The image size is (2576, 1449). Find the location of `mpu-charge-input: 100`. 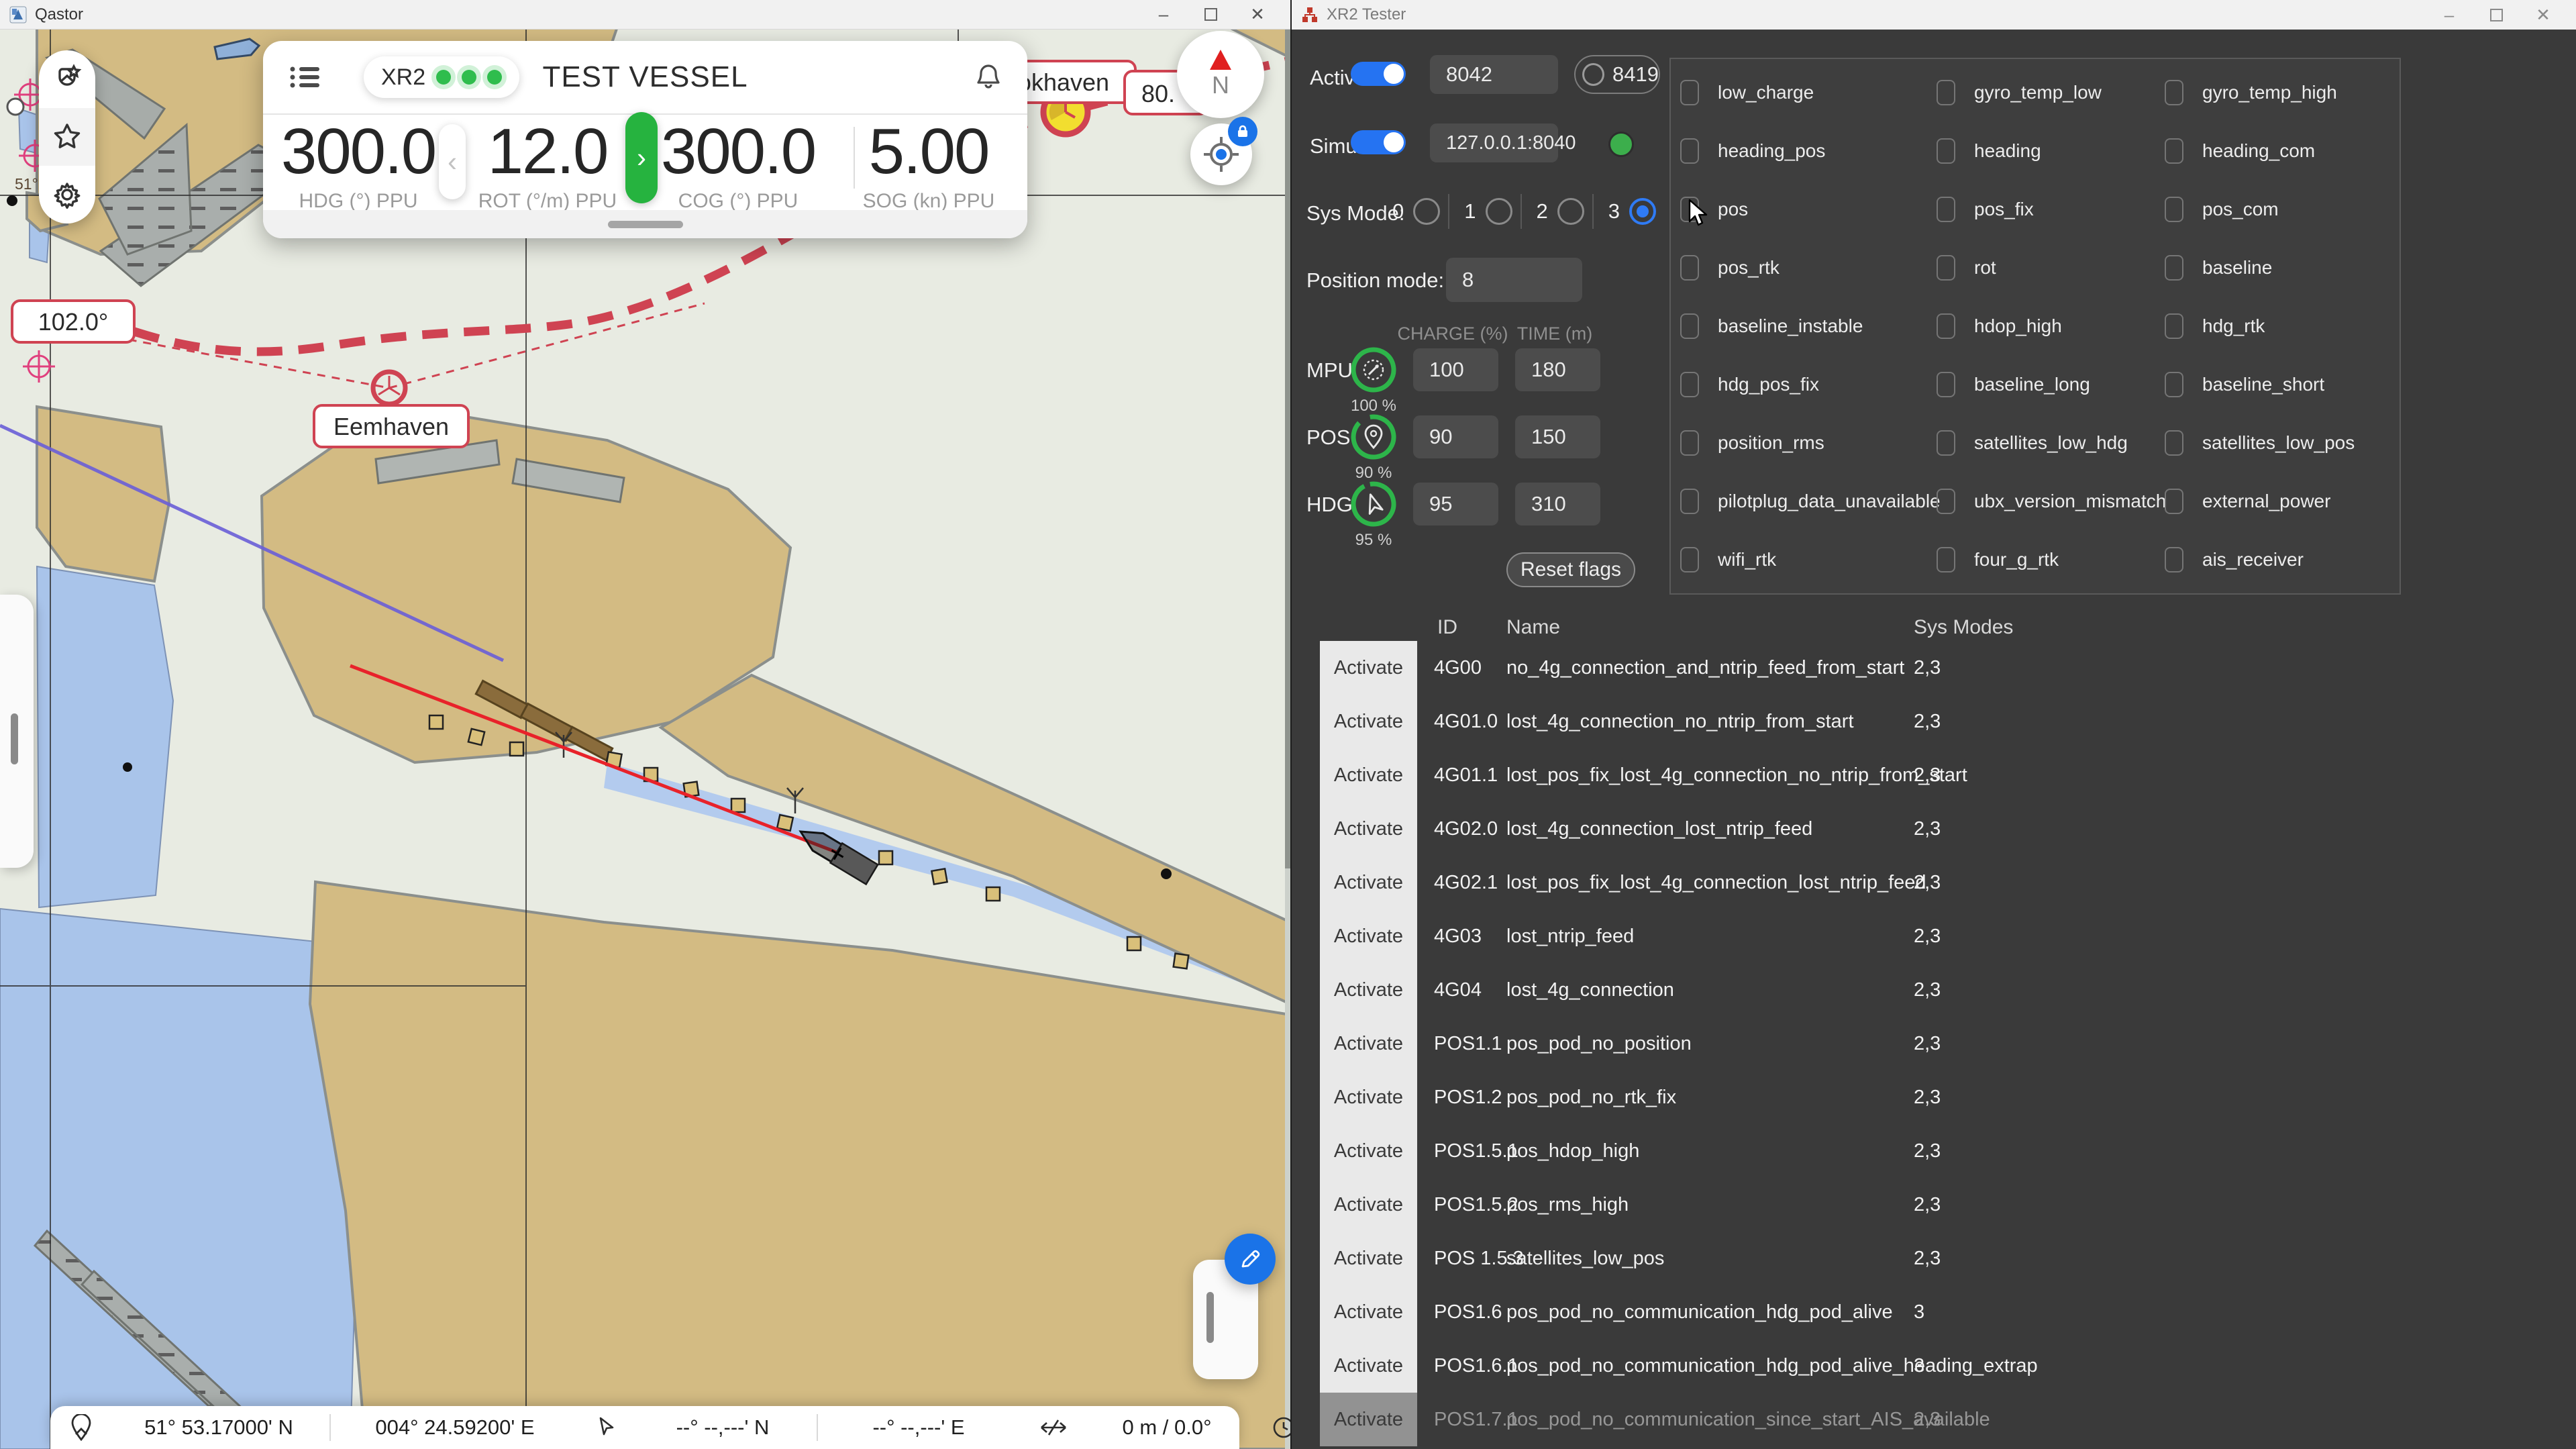

mpu-charge-input: 100 is located at coordinates (1455, 369).